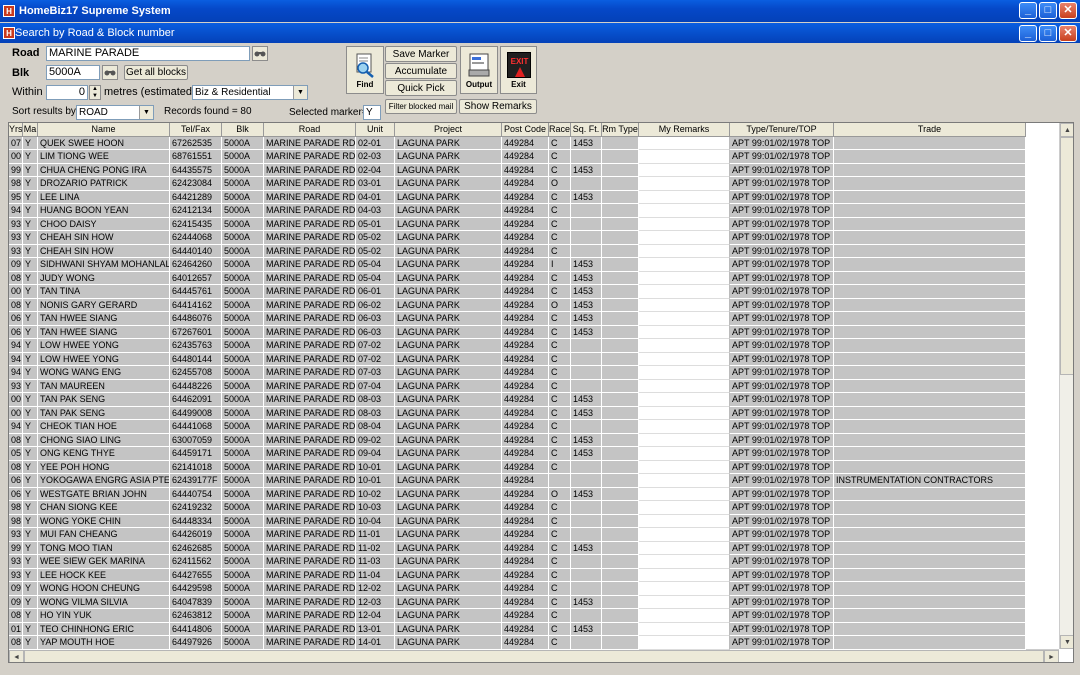 The width and height of the screenshot is (1080, 675). What do you see at coordinates (30, 535) in the screenshot?
I see `cell-ma: Y` at bounding box center [30, 535].